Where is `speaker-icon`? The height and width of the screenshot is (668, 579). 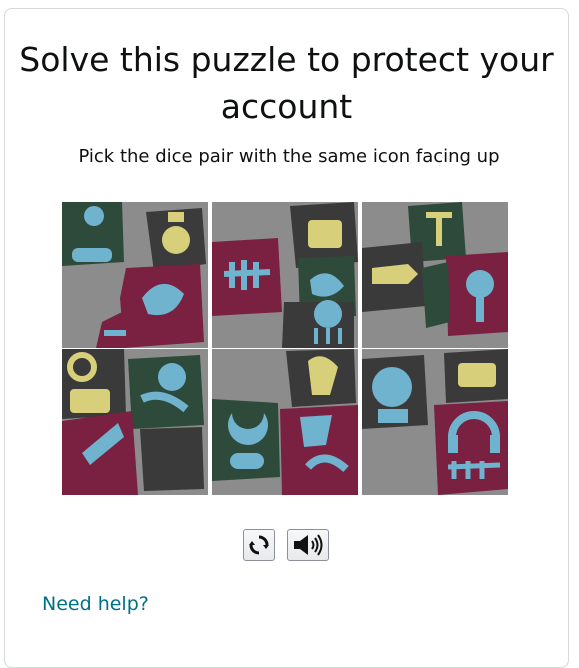 speaker-icon is located at coordinates (308, 545).